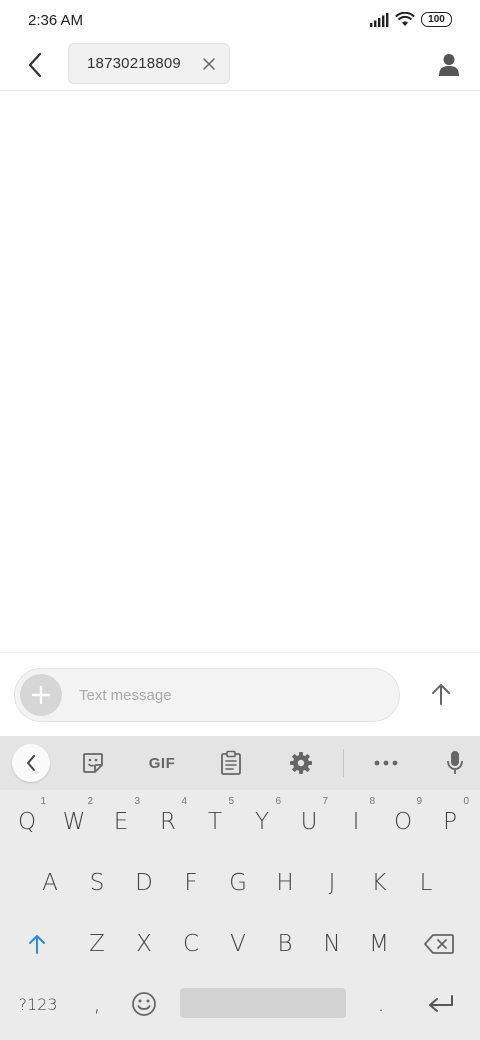 The height and width of the screenshot is (1040, 480). I want to click on key-p: 0P, so click(450, 822).